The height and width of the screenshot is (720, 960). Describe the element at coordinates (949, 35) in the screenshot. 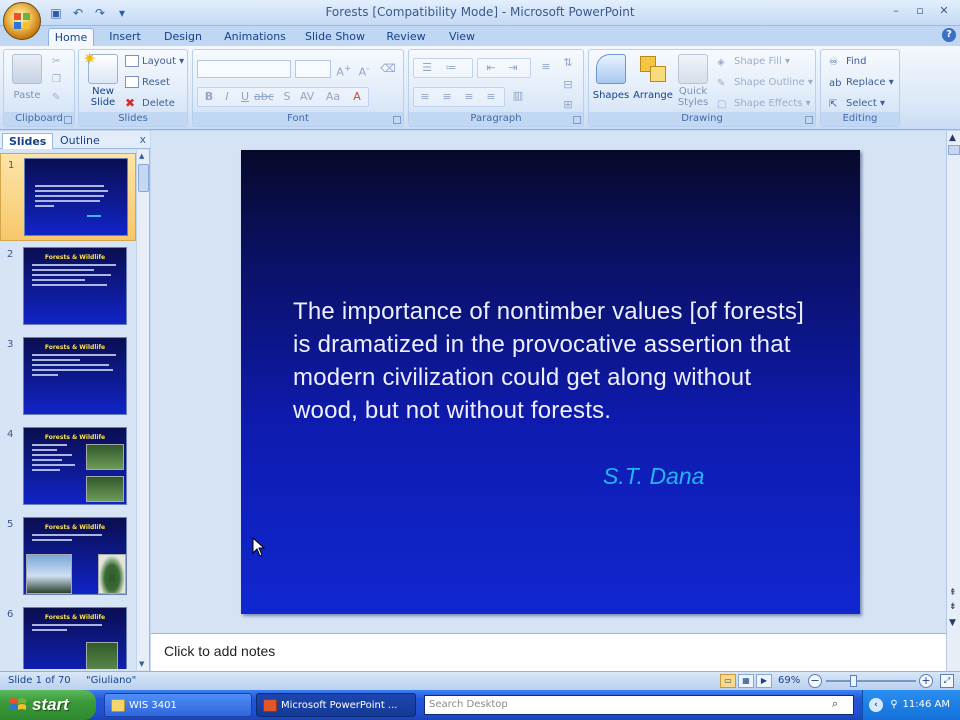

I see `help-icon: ?` at that location.